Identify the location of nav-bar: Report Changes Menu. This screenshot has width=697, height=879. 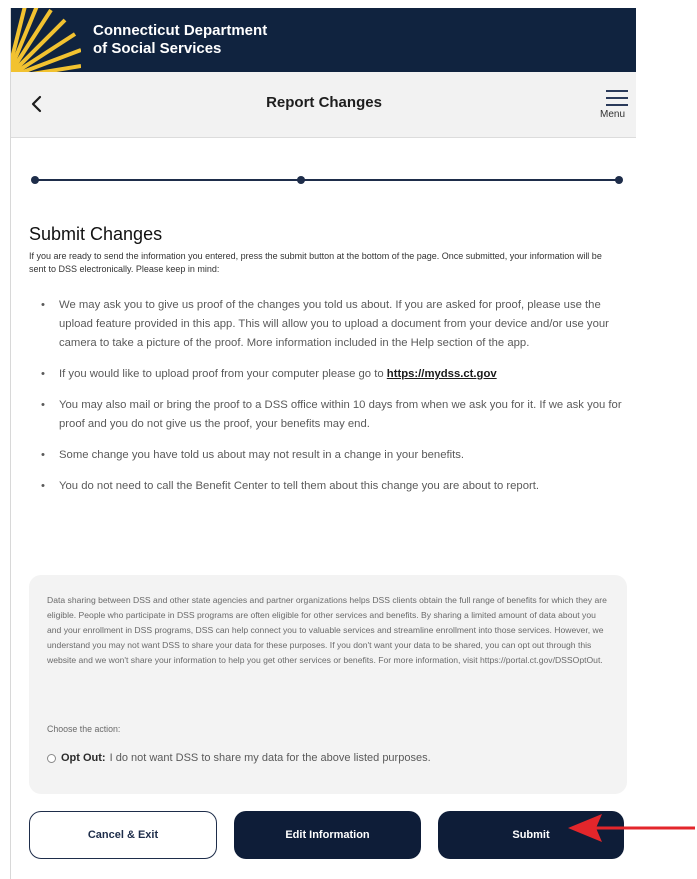
(323, 105).